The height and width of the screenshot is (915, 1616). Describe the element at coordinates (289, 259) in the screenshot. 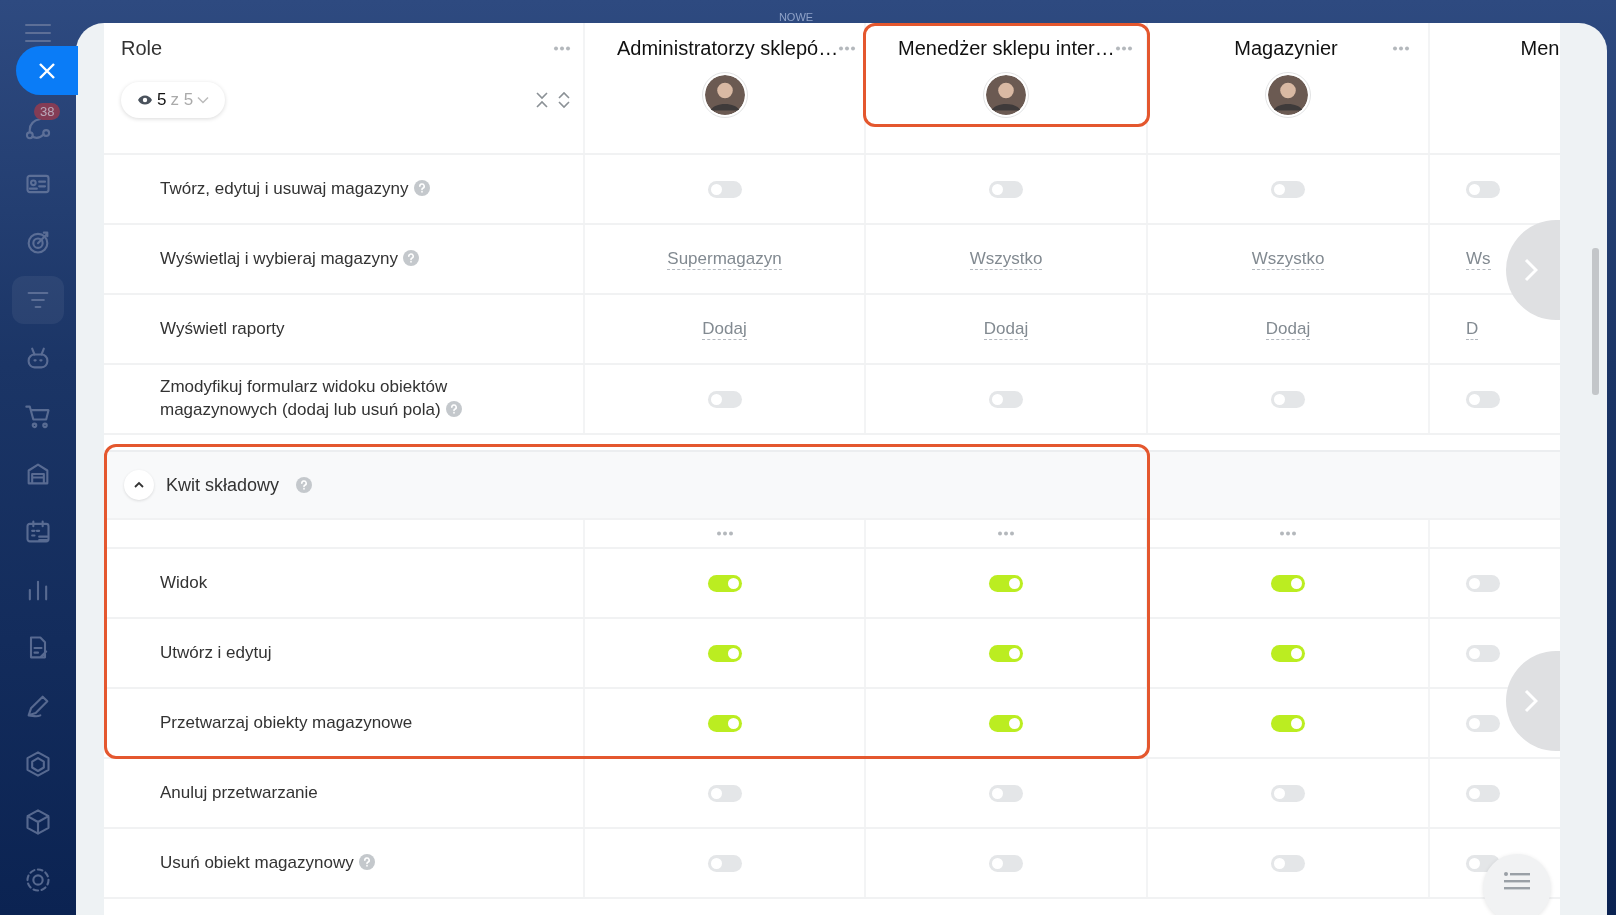

I see `permission-label: Wyświetlaj i wybieraj magazyny` at that location.